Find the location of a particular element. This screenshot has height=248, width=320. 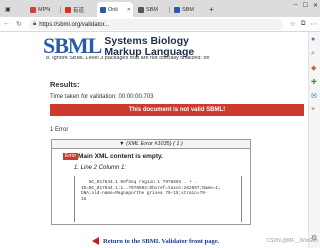

tab-3-favicon is located at coordinates (103, 9).